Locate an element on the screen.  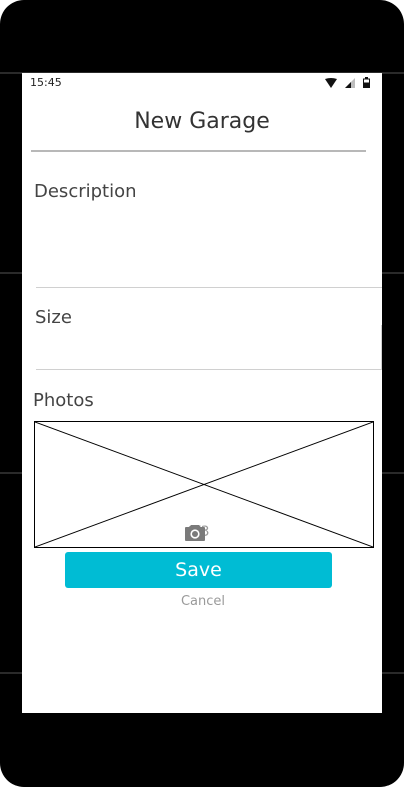
wifi-icon is located at coordinates (331, 82).